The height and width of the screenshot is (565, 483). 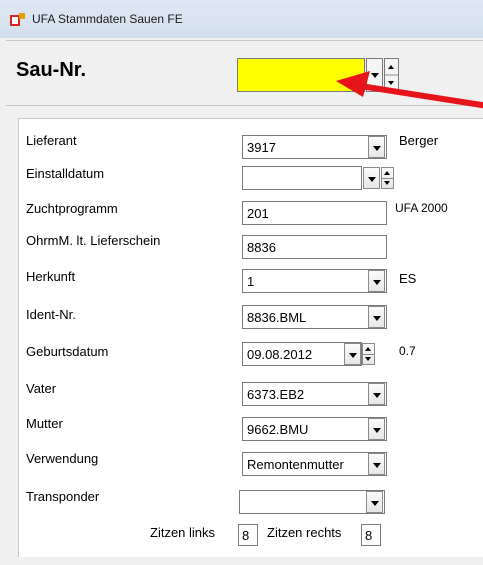 What do you see at coordinates (44, 423) in the screenshot?
I see `mutter-label: Mutter` at bounding box center [44, 423].